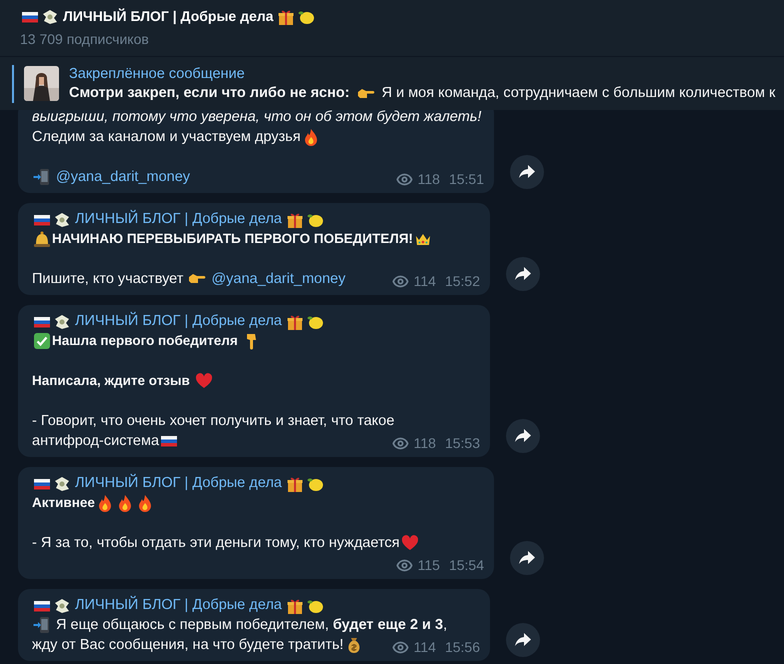  Describe the element at coordinates (466, 565) in the screenshot. I see `message-time: 15:54` at that location.